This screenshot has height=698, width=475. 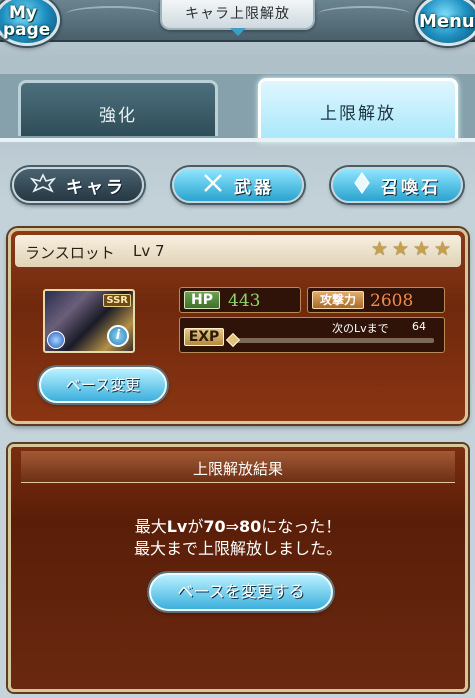 I want to click on element-icon, so click(x=56, y=340).